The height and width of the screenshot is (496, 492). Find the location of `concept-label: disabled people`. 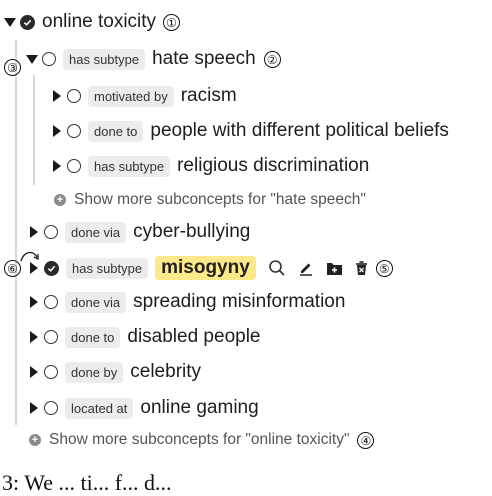

concept-label: disabled people is located at coordinates (194, 336).